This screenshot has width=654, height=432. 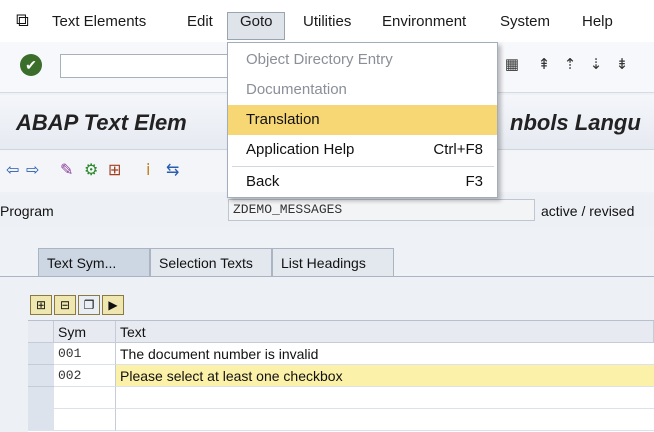 What do you see at coordinates (424, 22) in the screenshot?
I see `menu-environment: Environment` at bounding box center [424, 22].